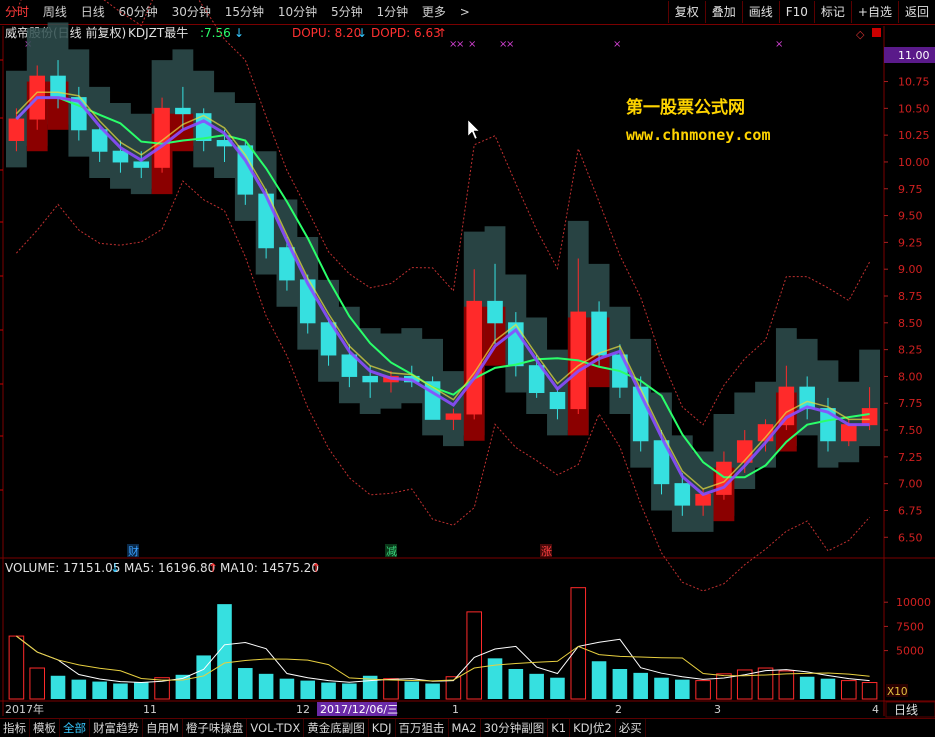 Image resolution: width=935 pixels, height=737 pixels. What do you see at coordinates (339, 551) in the screenshot?
I see `event-markers: 财 减 涨` at bounding box center [339, 551].